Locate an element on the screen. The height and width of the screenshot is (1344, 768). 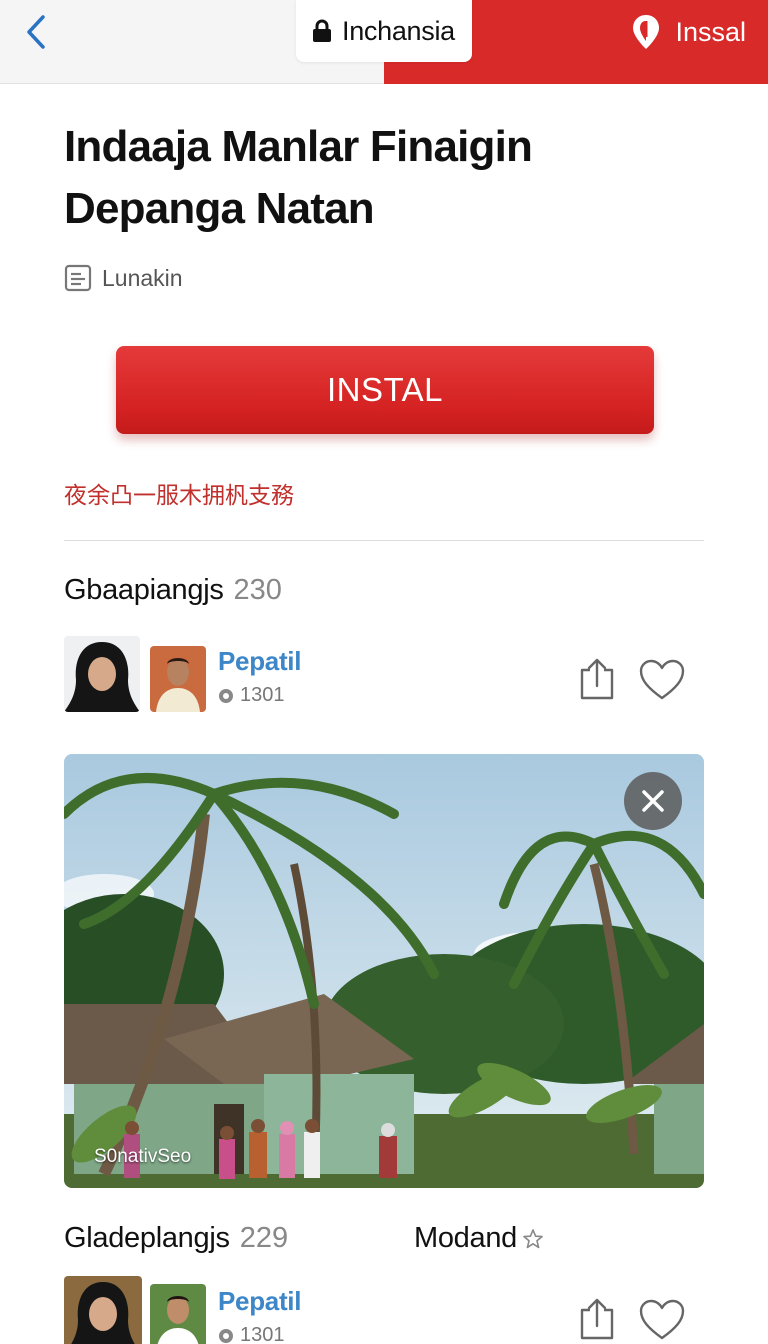
section-header: Gbaapiangjs 230 is located at coordinates (173, 594).